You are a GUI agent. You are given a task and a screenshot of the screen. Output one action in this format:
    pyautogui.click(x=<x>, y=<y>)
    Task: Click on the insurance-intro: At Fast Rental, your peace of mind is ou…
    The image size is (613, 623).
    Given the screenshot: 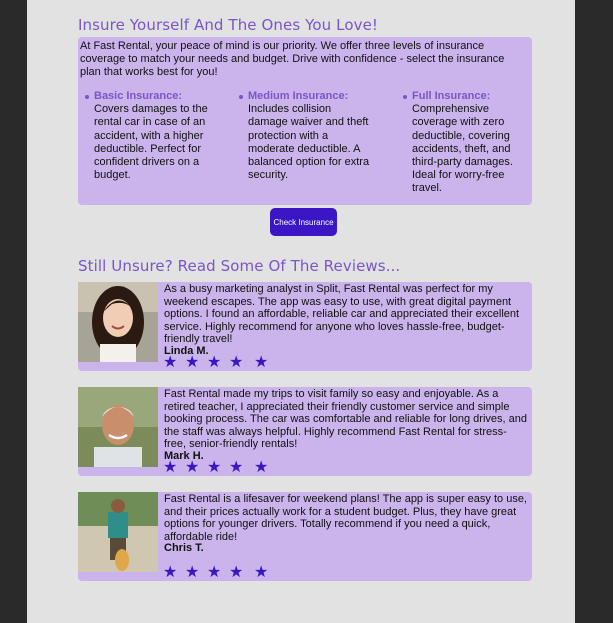 What is the action you would take?
    pyautogui.click(x=292, y=59)
    